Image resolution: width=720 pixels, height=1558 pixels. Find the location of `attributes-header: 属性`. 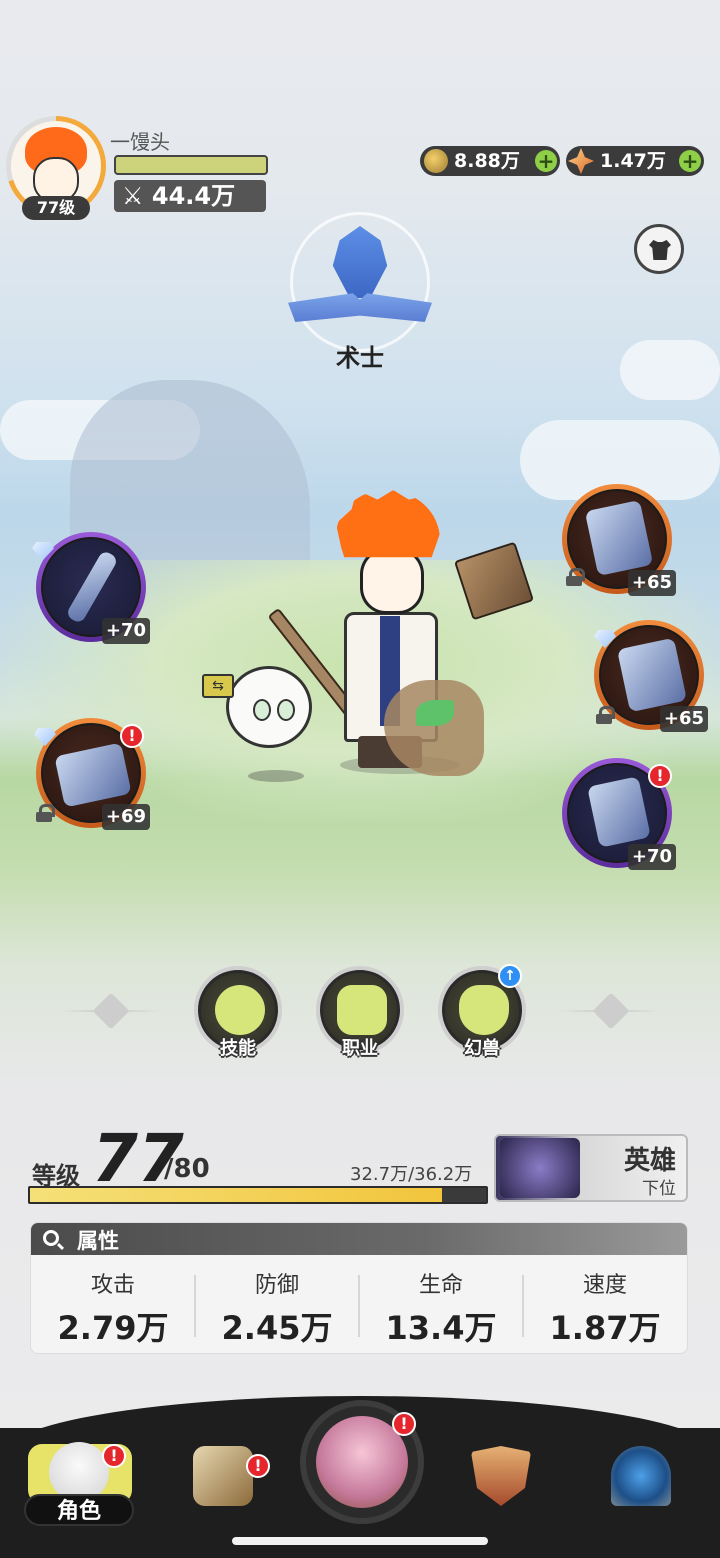

attributes-header: 属性 is located at coordinates (359, 1239).